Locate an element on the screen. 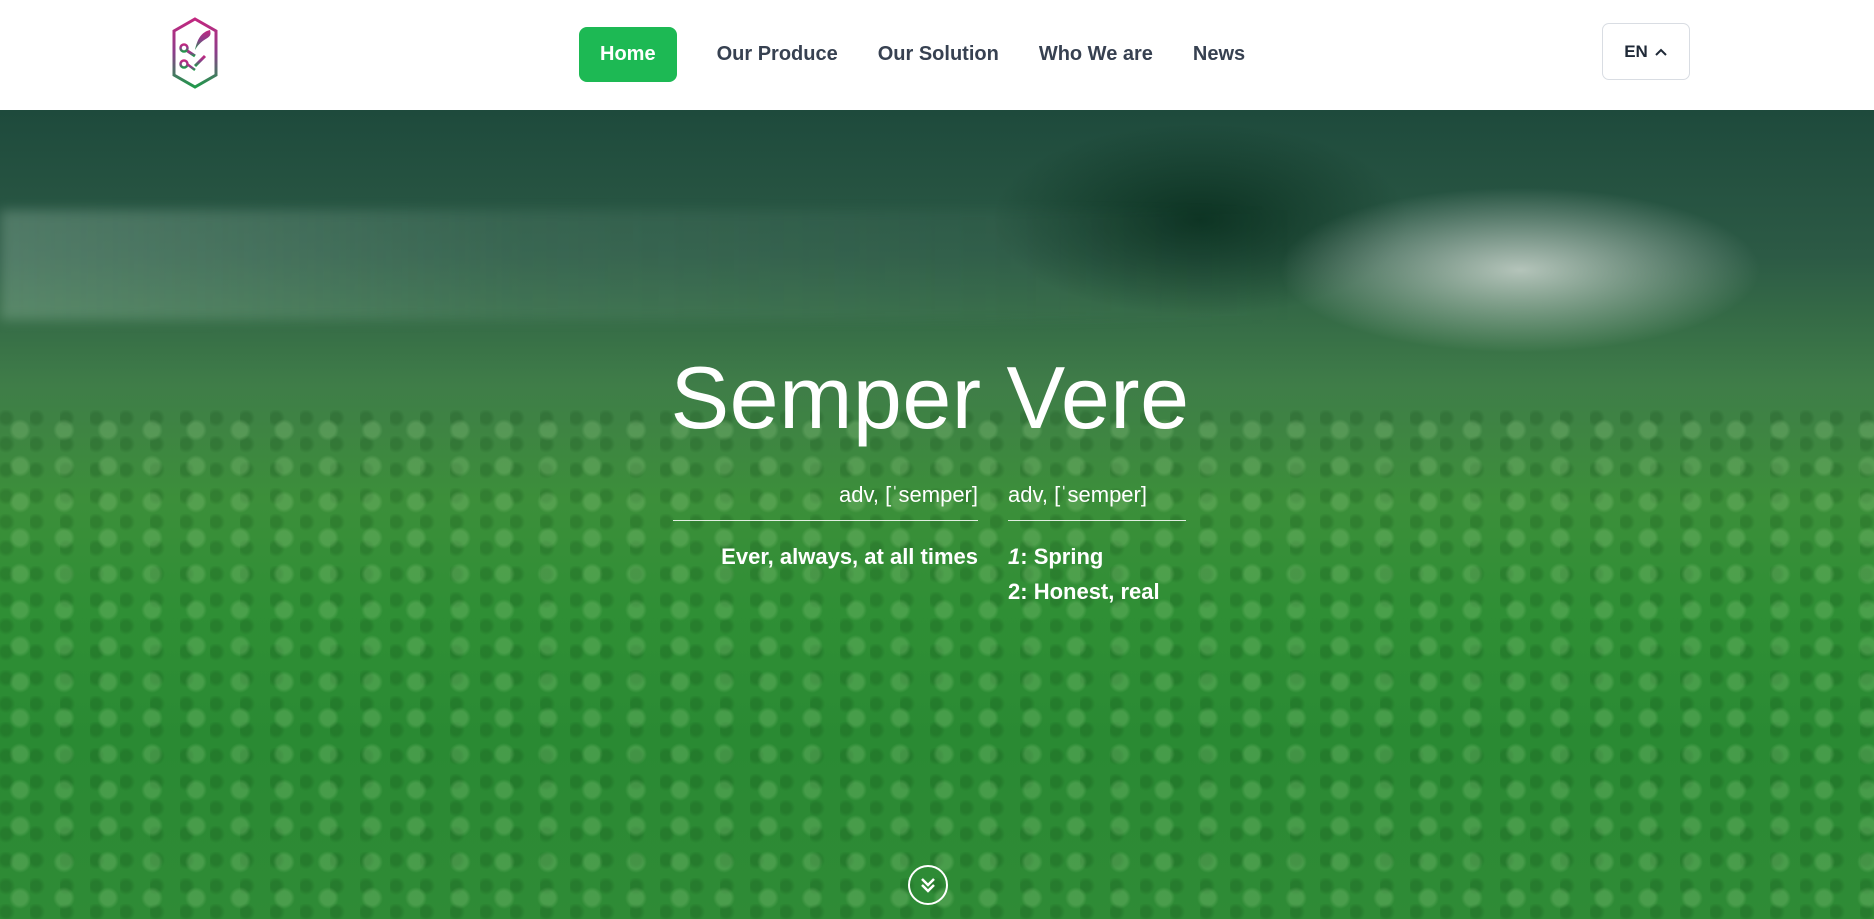  meaning-right-2: 2: Honest, real is located at coordinates (1084, 591).